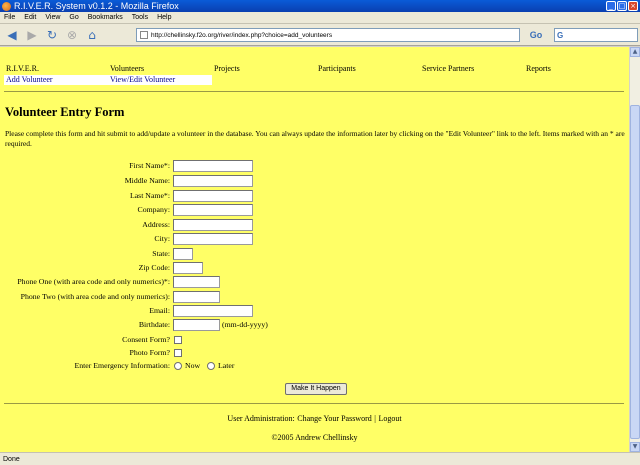 The image size is (640, 465). I want to click on emergency-label: Enter Emergency Information:, so click(122, 365).